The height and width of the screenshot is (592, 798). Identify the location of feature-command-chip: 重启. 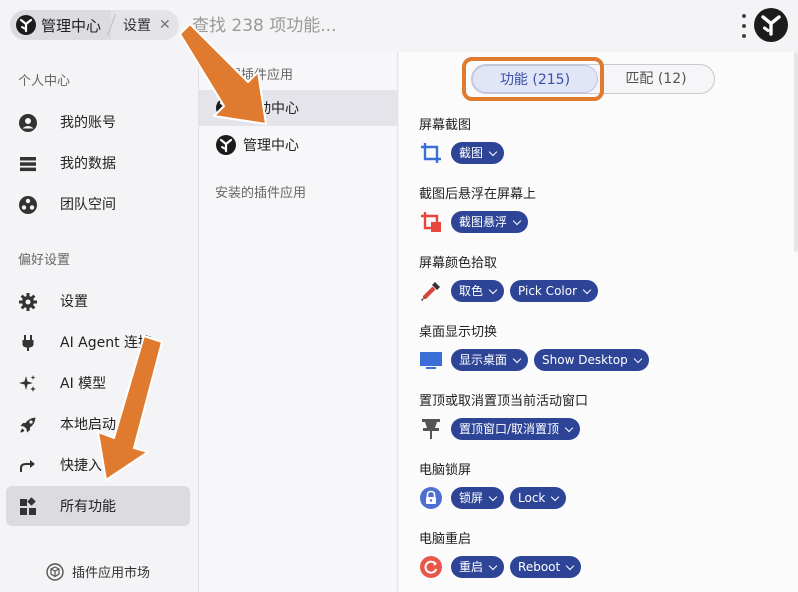
(478, 567).